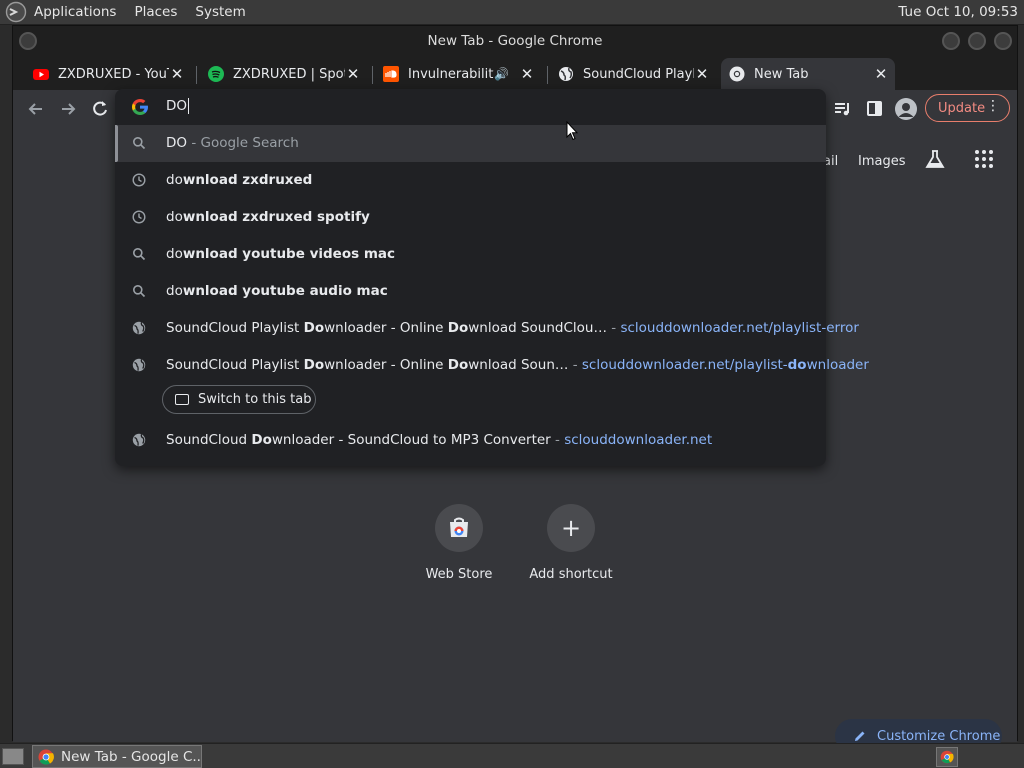 The image size is (1024, 768). I want to click on tab-icon, so click(182, 399).